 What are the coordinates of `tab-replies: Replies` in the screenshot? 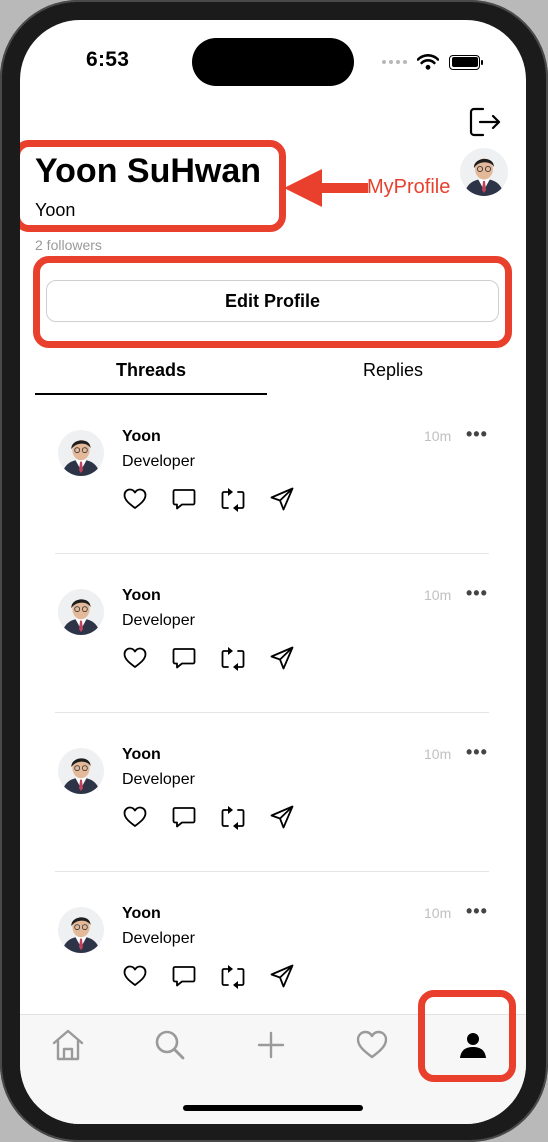 It's located at (393, 370).